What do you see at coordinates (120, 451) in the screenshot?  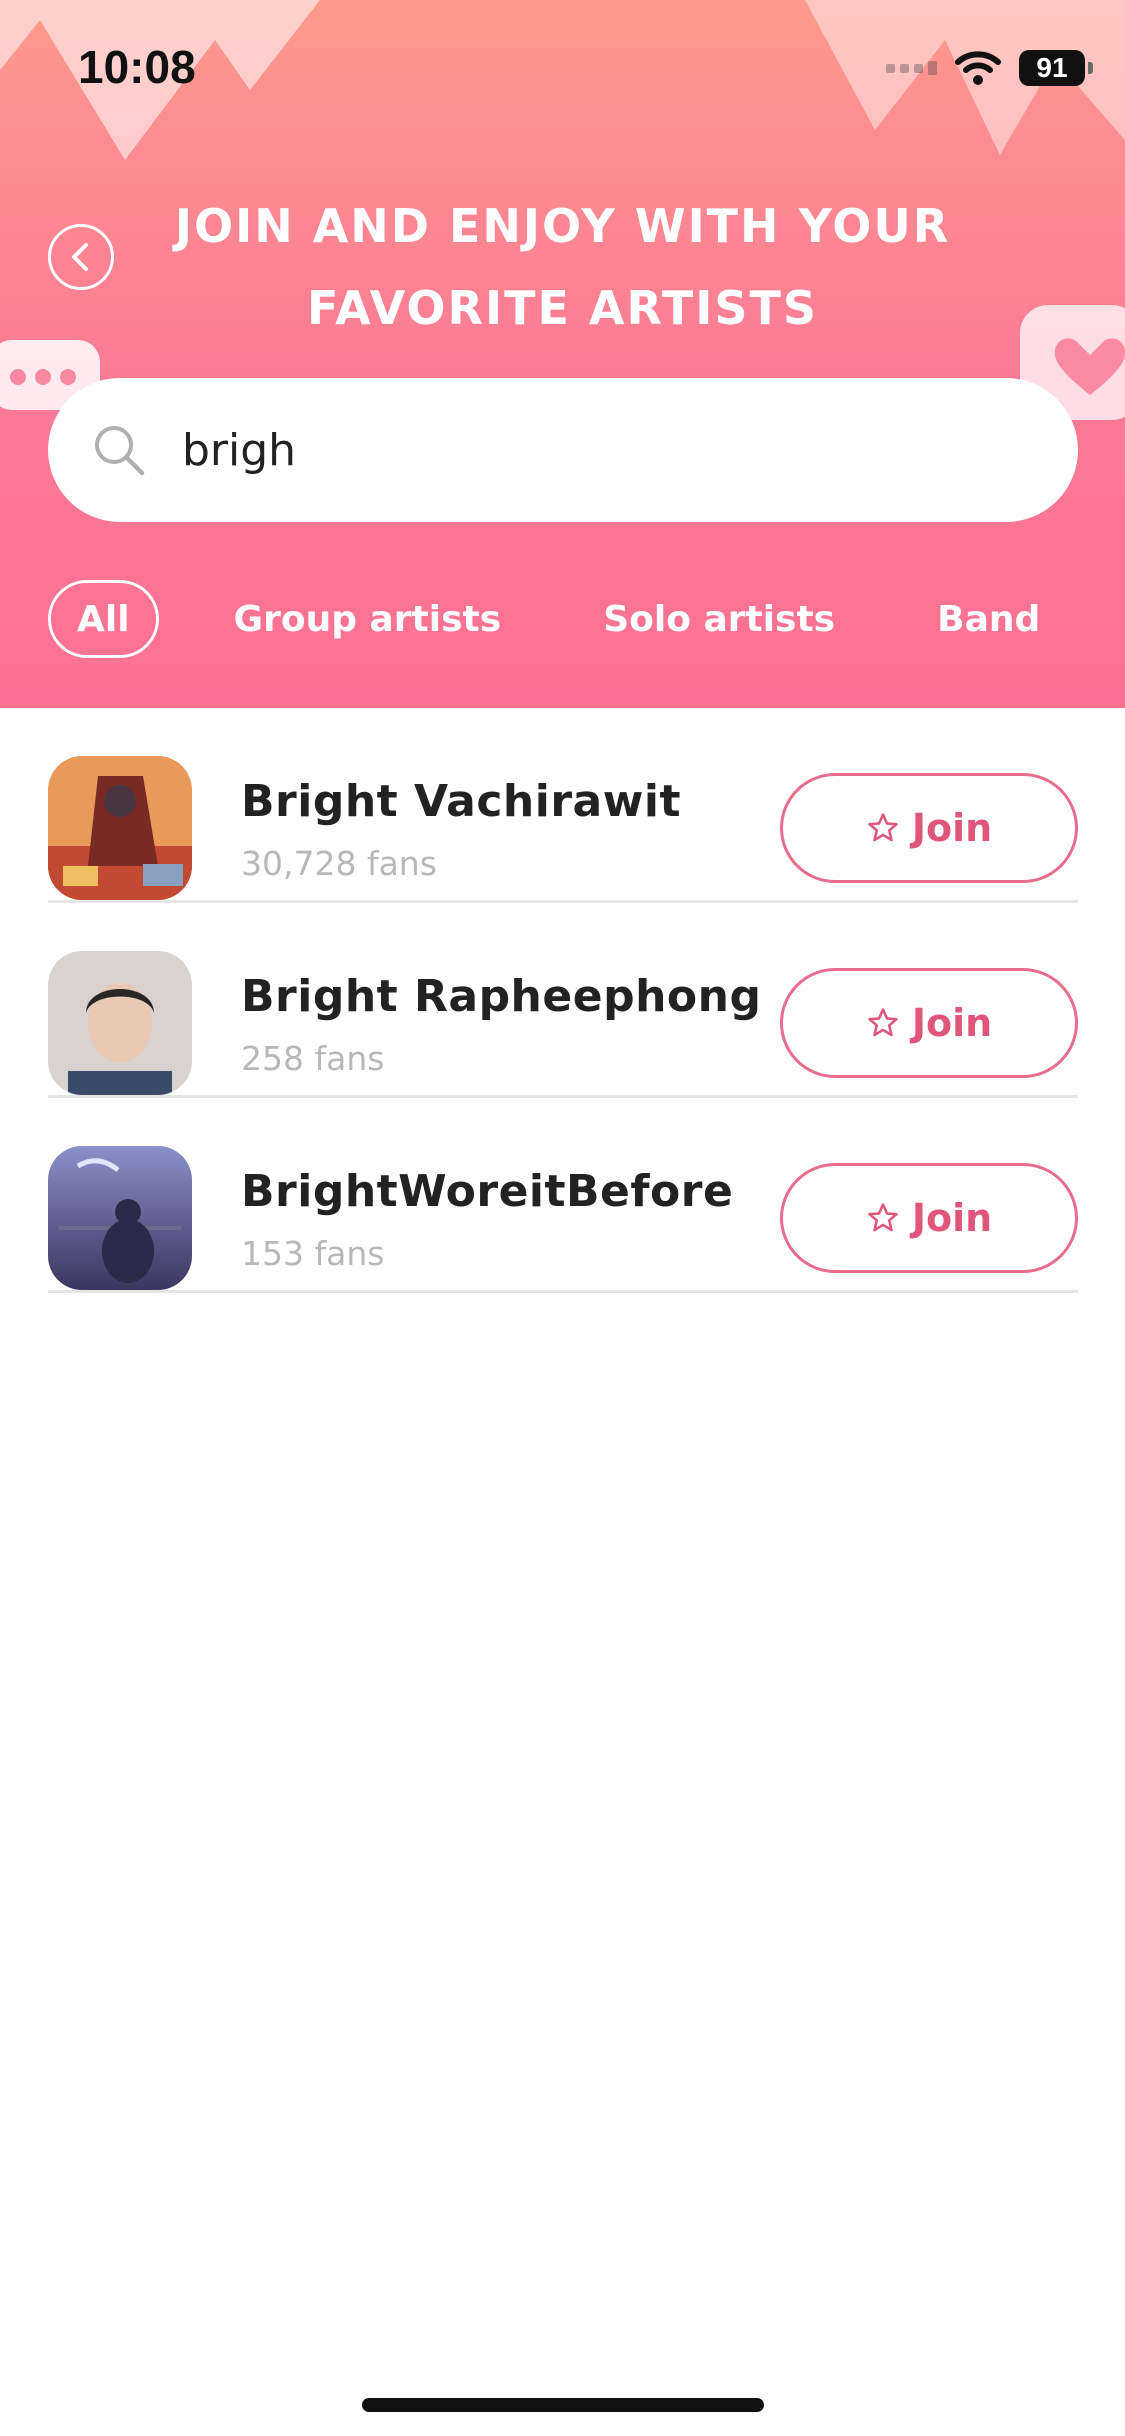 I see `search-icon` at bounding box center [120, 451].